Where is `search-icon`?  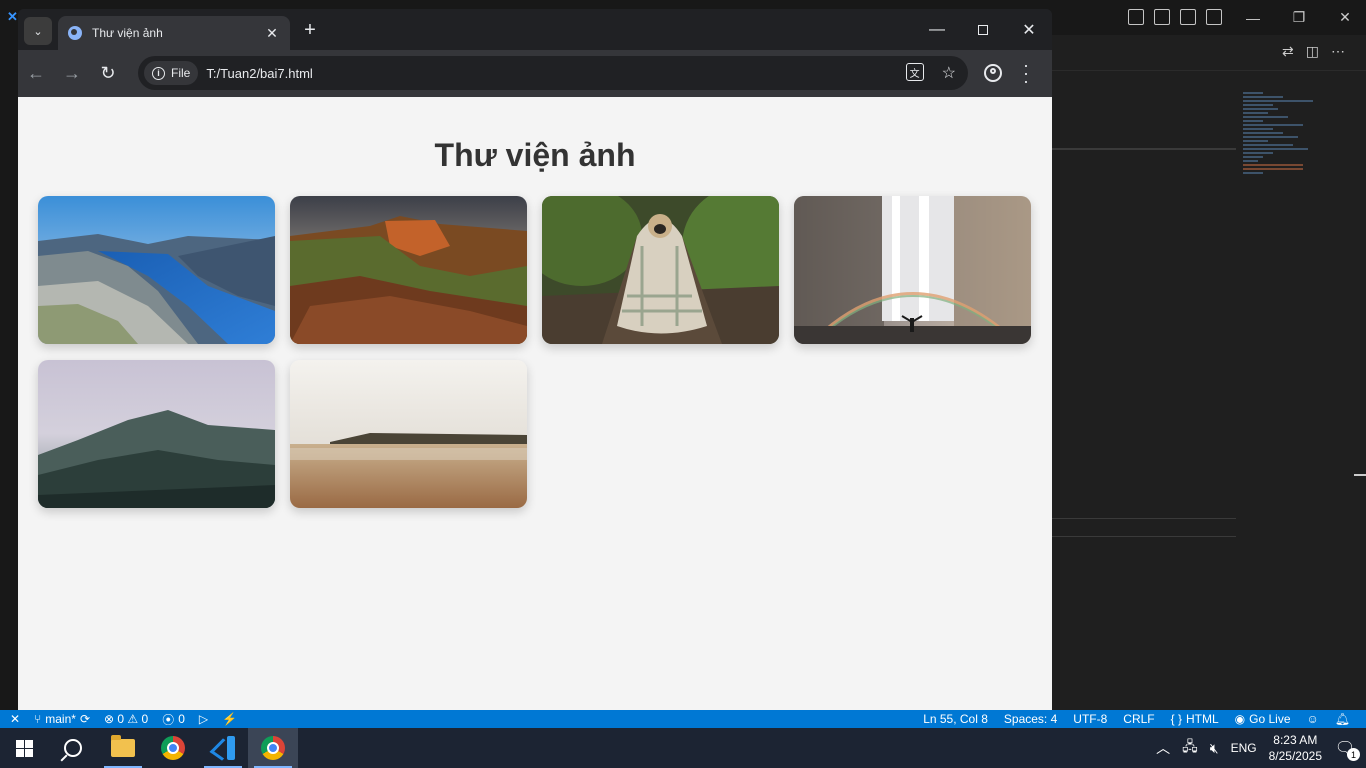 search-icon is located at coordinates (73, 748).